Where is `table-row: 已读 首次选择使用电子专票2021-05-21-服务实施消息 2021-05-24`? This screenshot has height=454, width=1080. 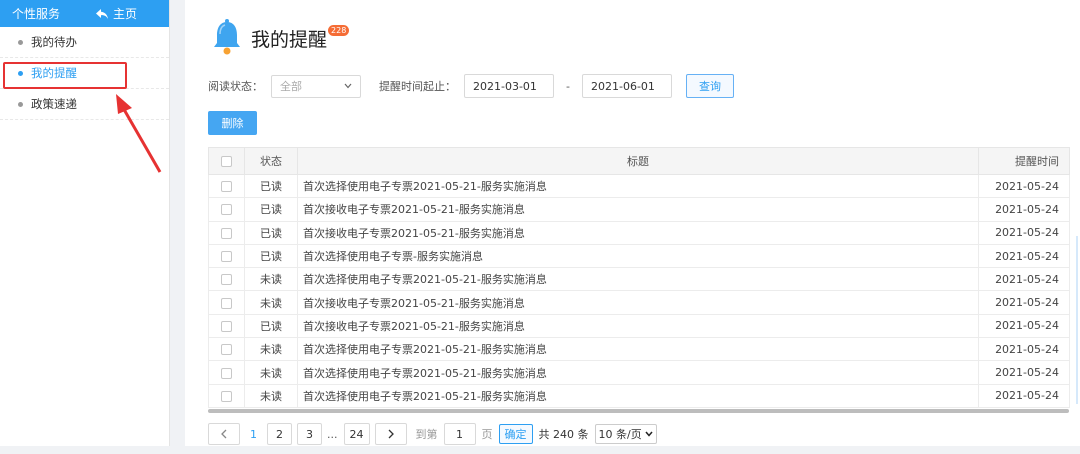 table-row: 已读 首次选择使用电子专票2021-05-21-服务实施消息 2021-05-24 is located at coordinates (639, 186).